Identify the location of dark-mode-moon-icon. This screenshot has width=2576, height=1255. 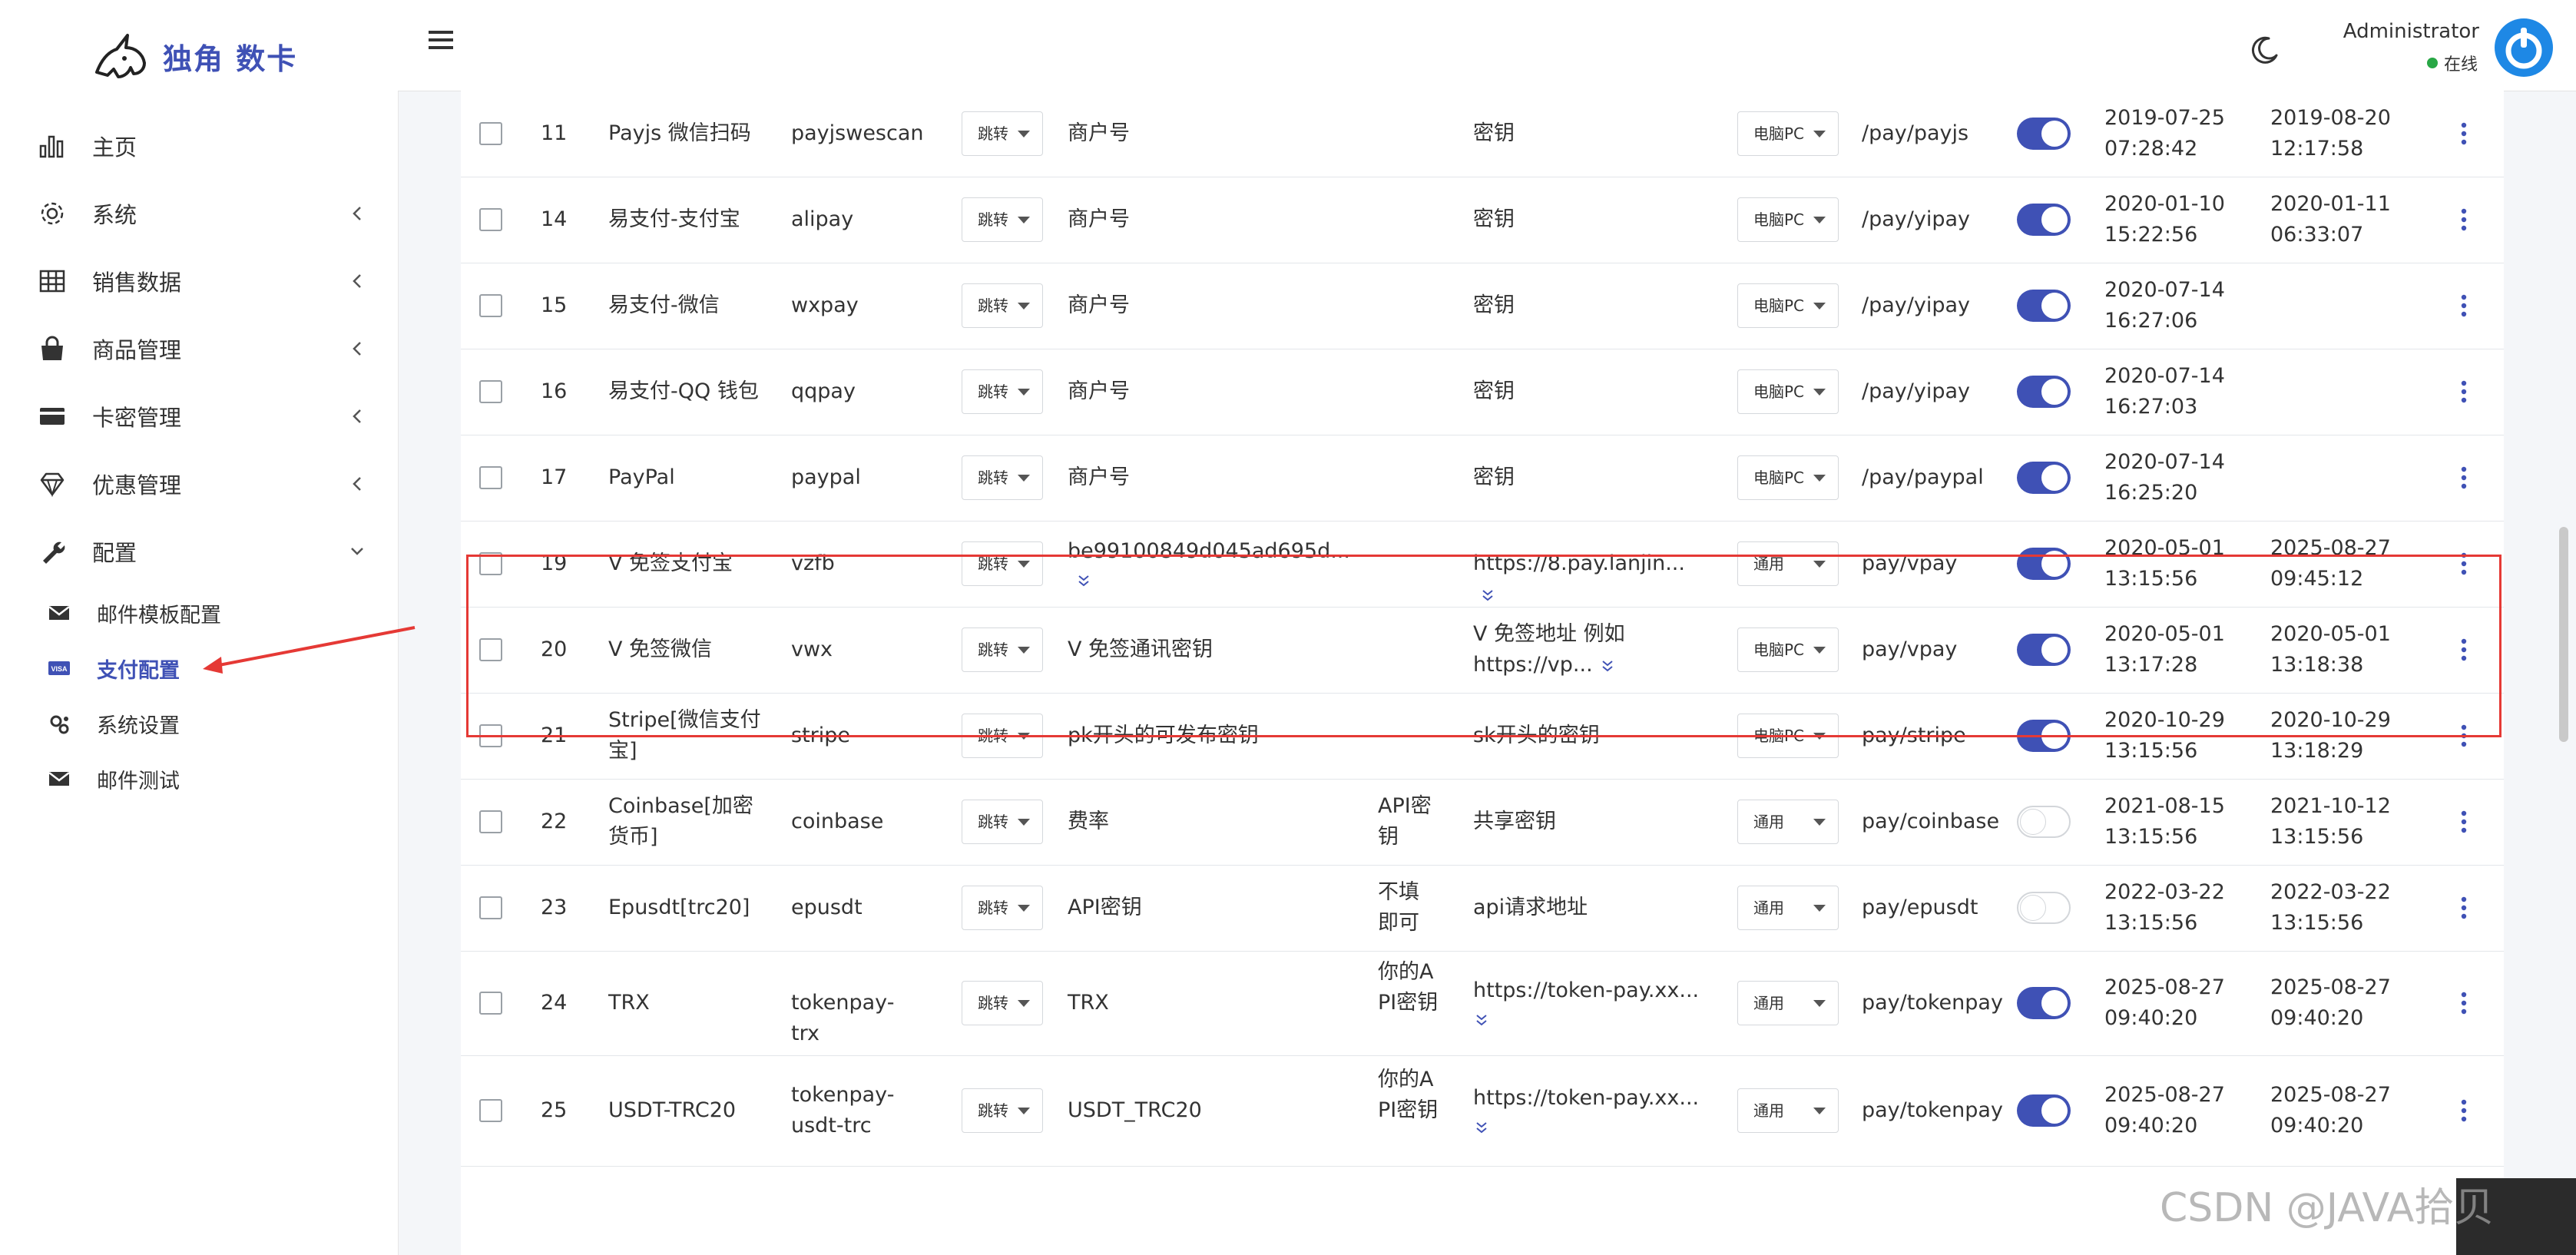
(2265, 50).